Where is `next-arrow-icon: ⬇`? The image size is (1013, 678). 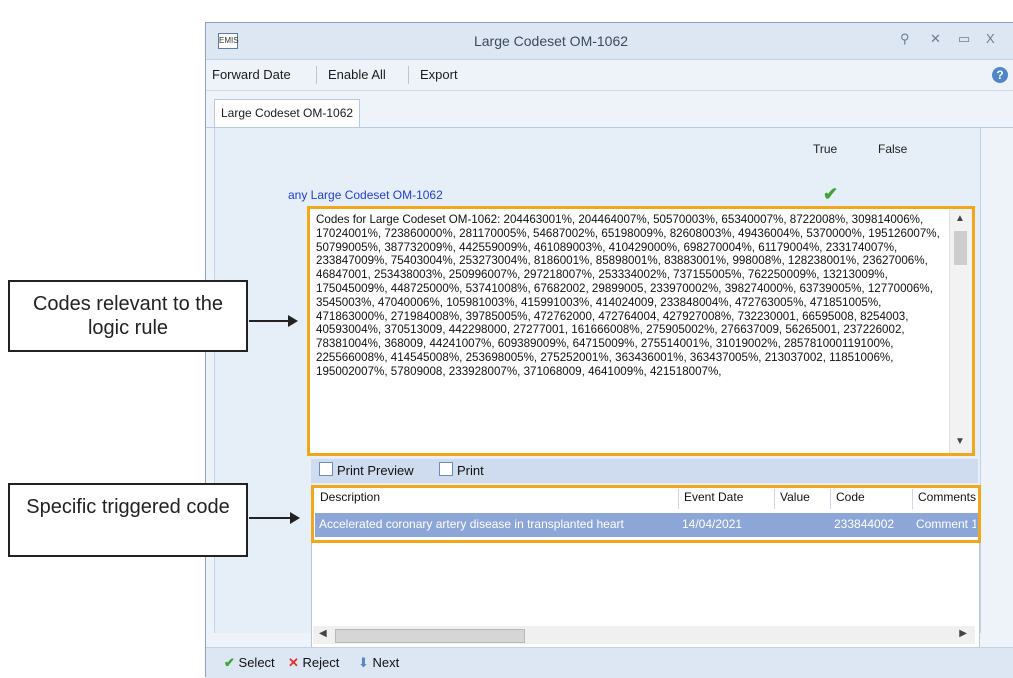 next-arrow-icon: ⬇ is located at coordinates (363, 662).